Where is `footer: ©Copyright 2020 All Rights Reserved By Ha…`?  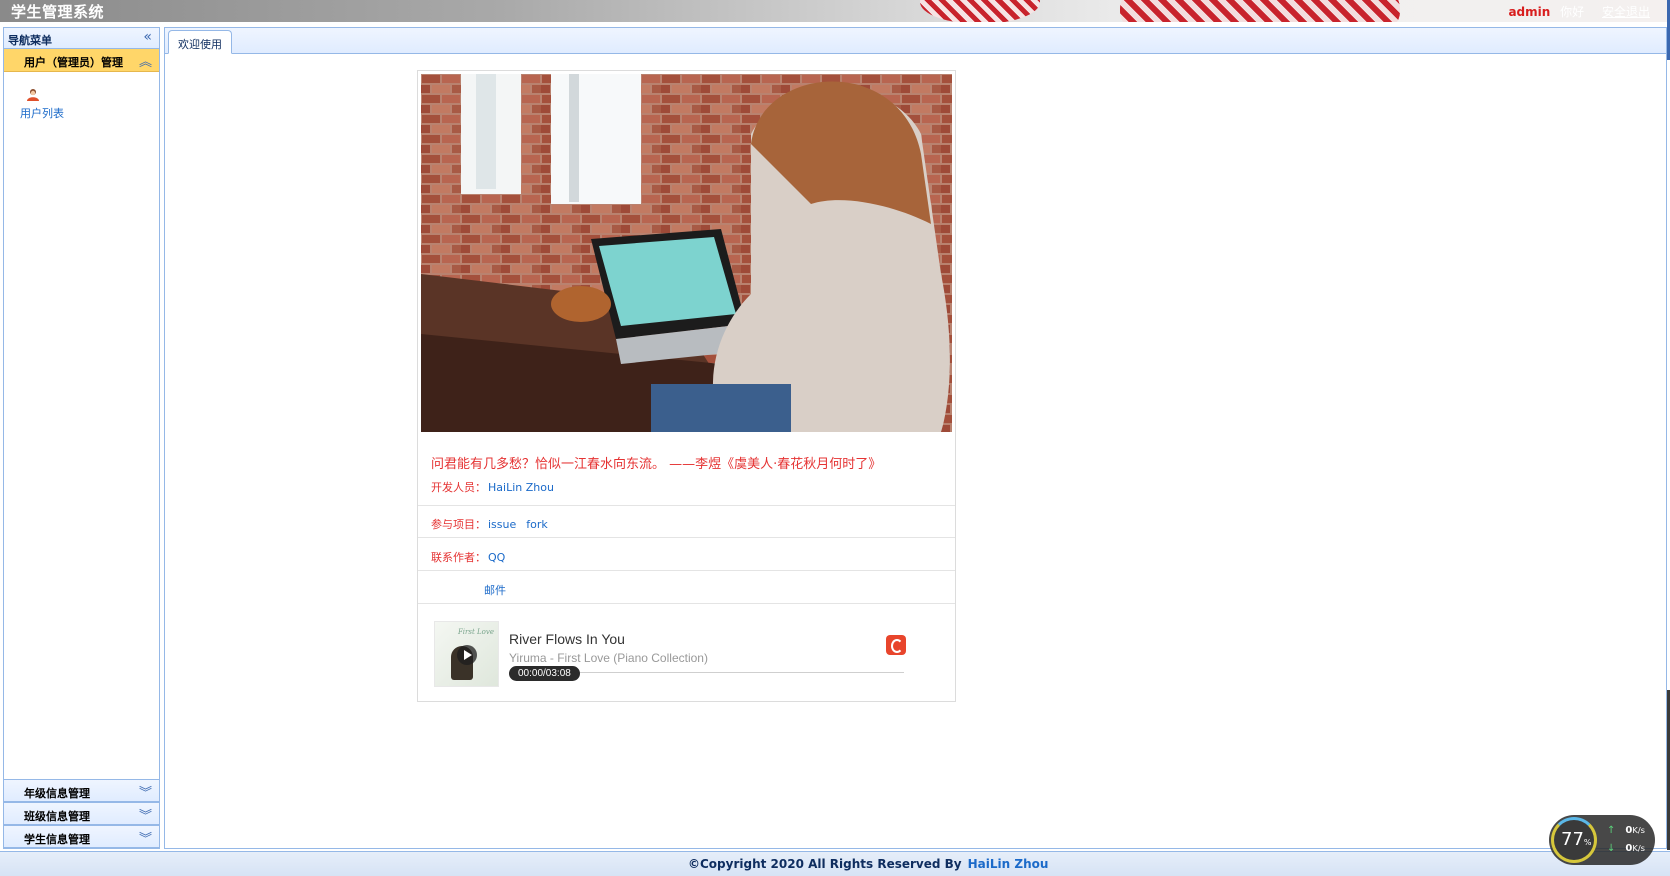 footer: ©Copyright 2020 All Rights Reserved By Ha… is located at coordinates (835, 863).